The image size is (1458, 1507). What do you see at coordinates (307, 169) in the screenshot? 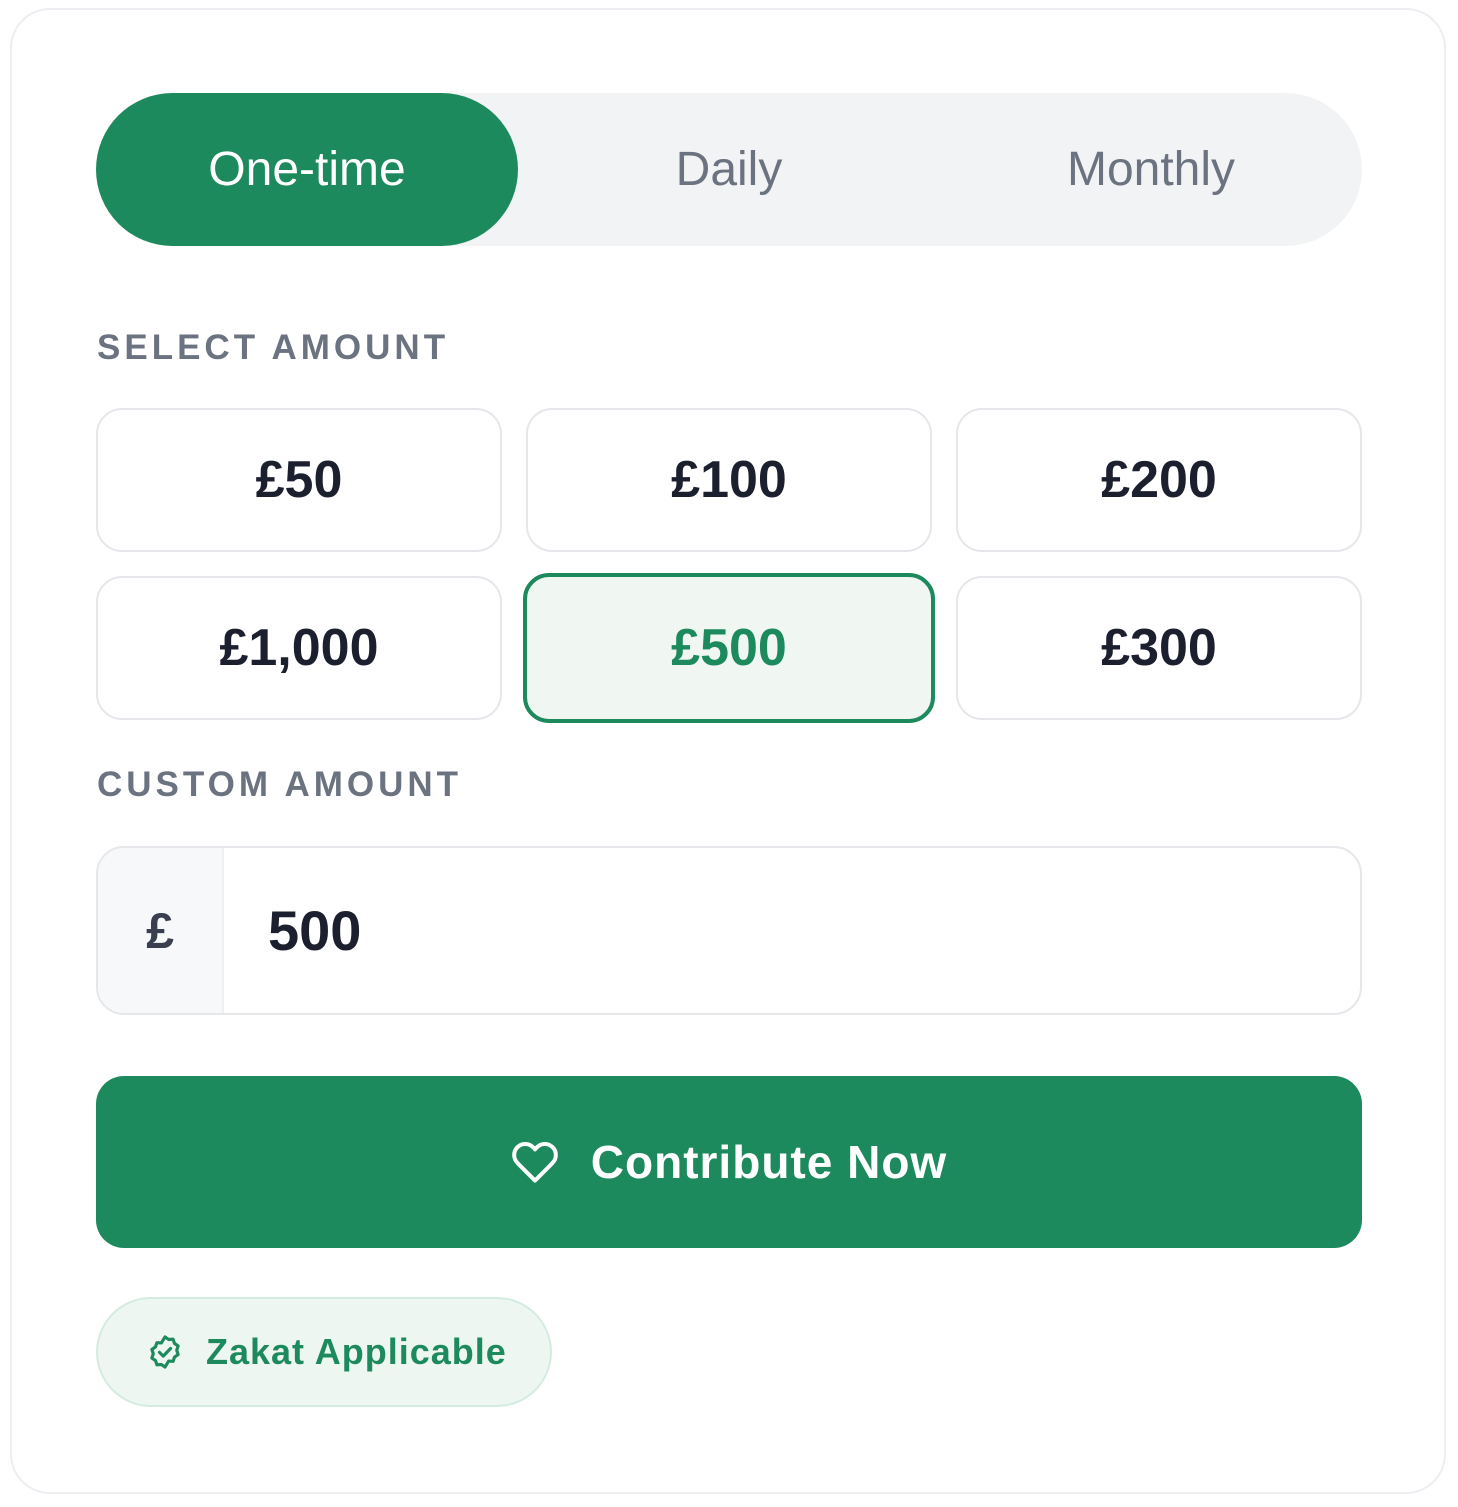
I see `tab-one-time: One-time` at bounding box center [307, 169].